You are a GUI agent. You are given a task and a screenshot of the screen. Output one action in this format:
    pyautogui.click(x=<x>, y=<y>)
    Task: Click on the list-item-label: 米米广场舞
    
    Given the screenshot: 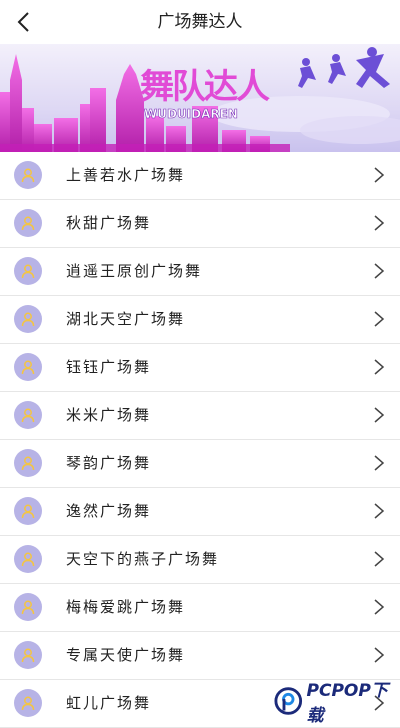 What is the action you would take?
    pyautogui.click(x=109, y=415)
    